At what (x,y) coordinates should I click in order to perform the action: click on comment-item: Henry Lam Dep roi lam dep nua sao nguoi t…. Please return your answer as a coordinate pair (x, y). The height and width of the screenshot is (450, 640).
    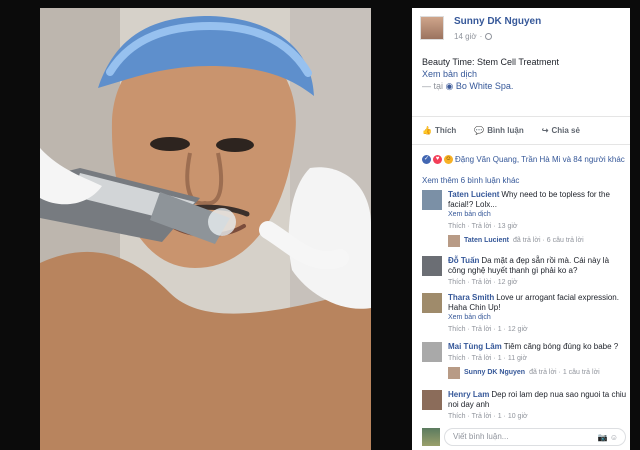
    Looking at the image, I should click on (524, 406).